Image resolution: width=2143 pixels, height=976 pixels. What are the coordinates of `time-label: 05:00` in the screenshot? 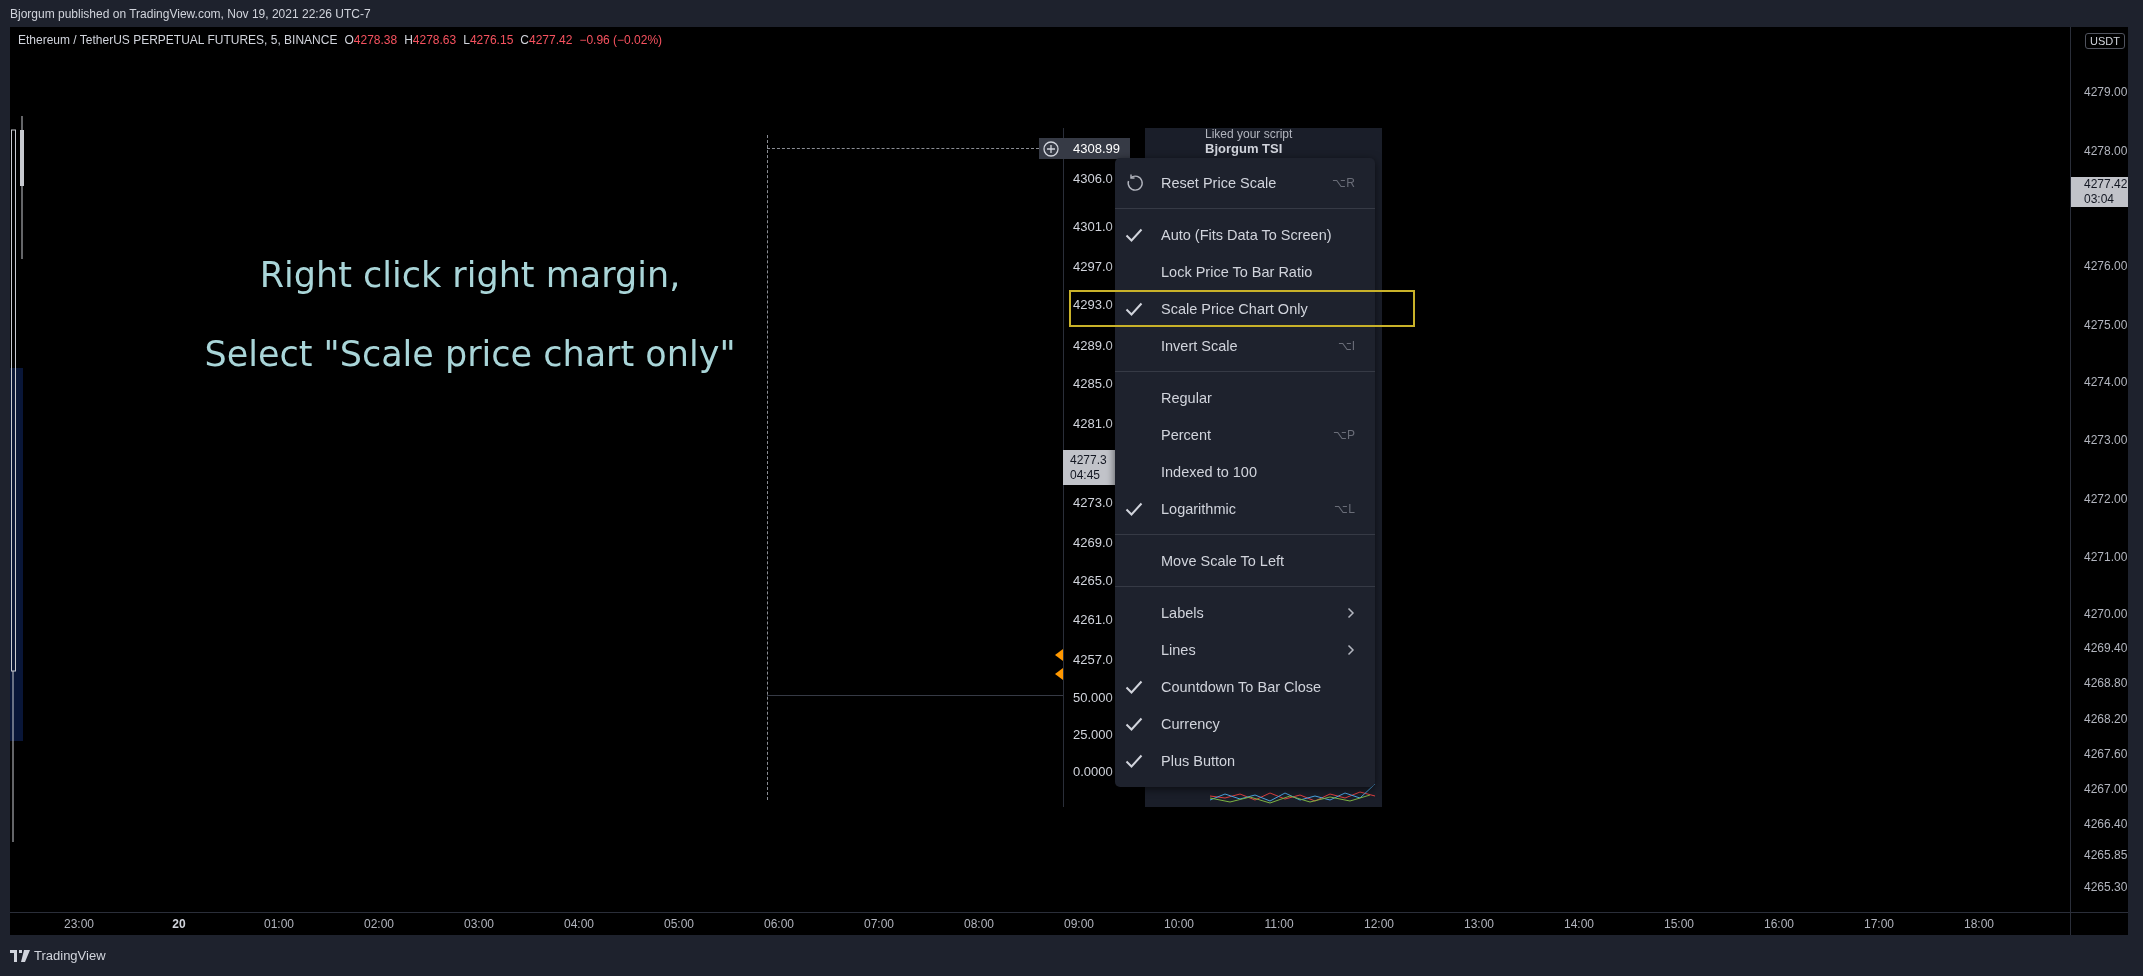 It's located at (679, 924).